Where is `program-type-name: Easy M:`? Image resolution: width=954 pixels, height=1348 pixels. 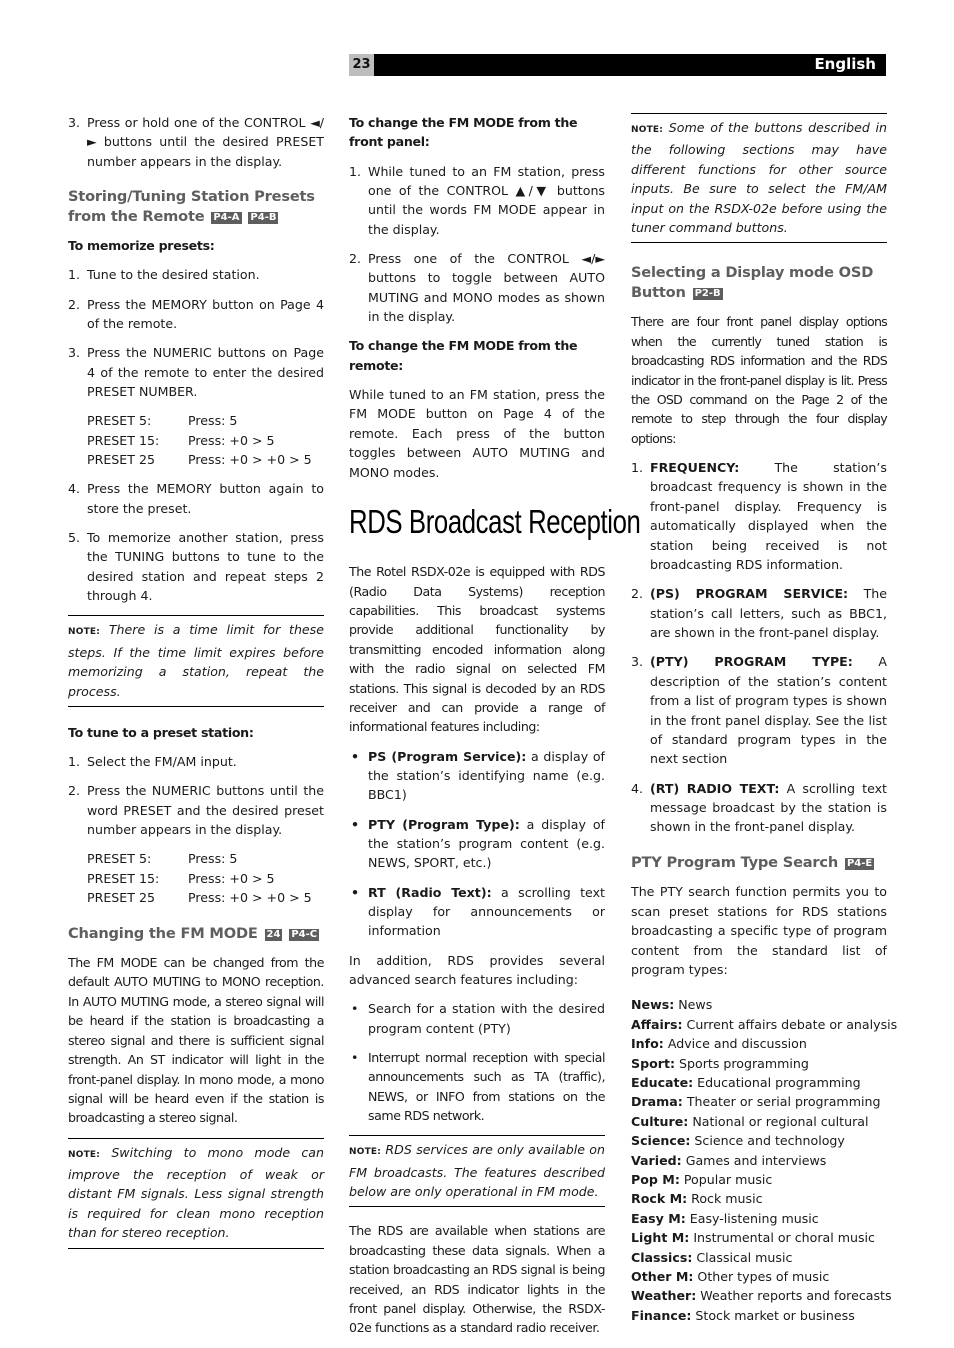
program-type-name: Easy M: is located at coordinates (658, 1218).